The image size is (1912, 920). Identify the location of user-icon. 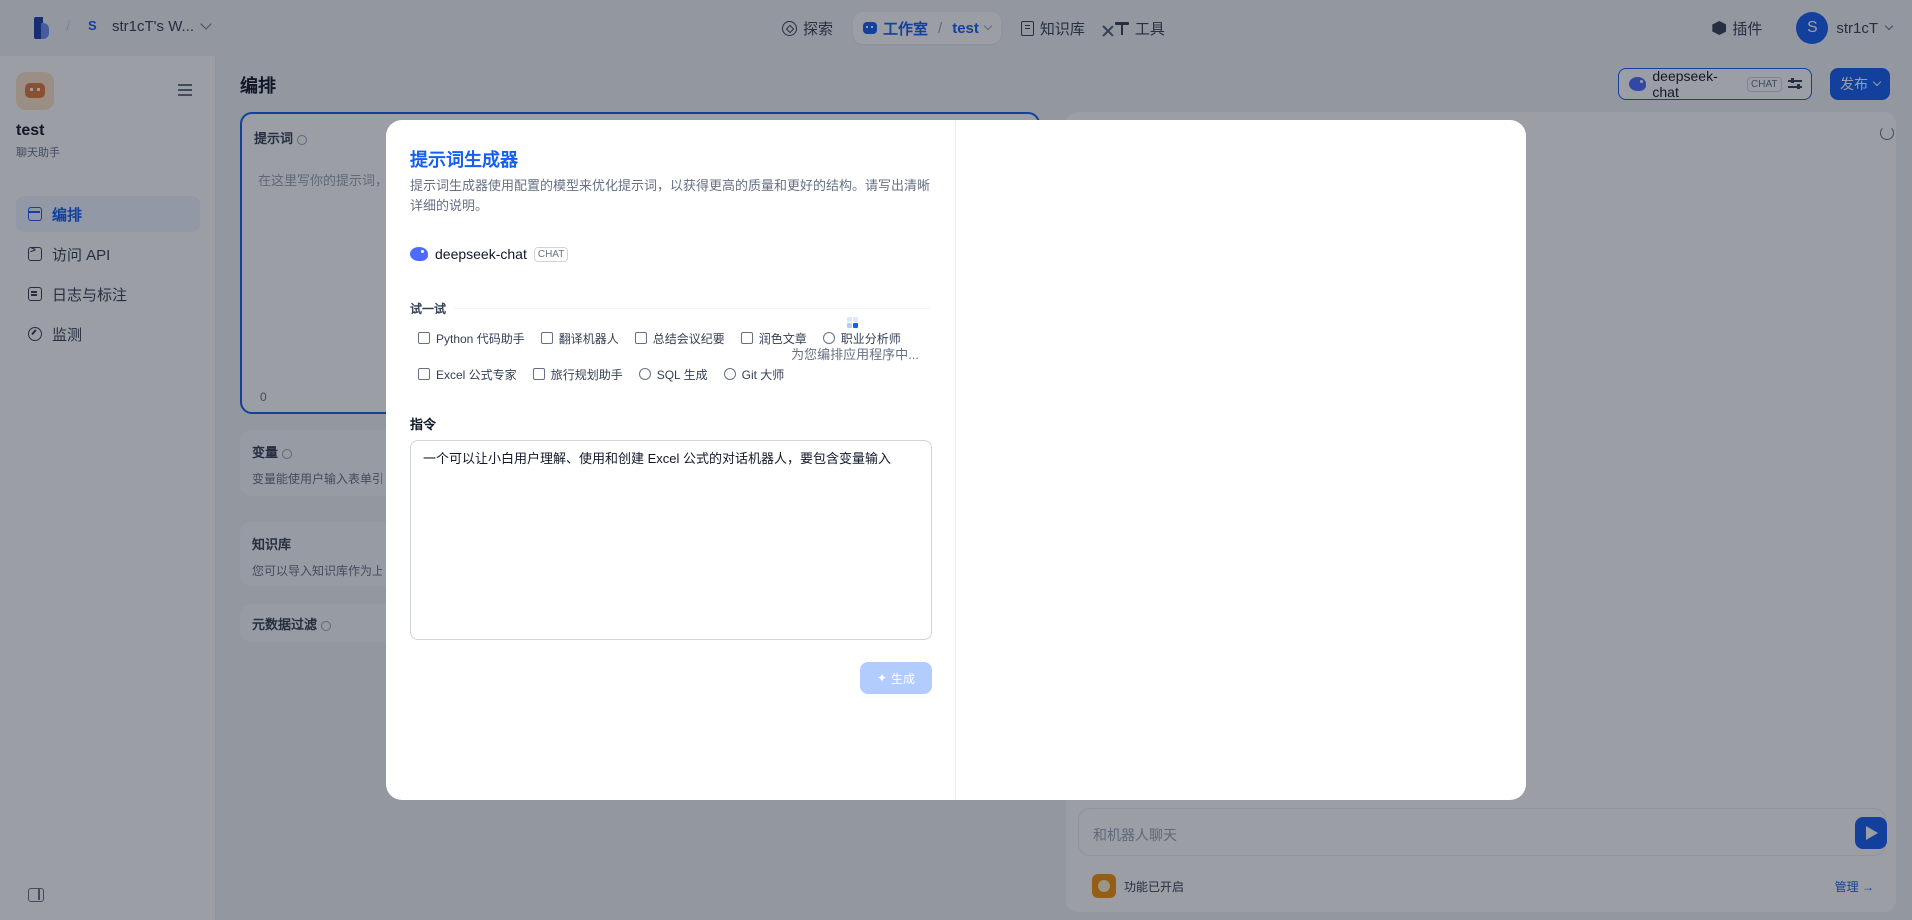
(828, 338).